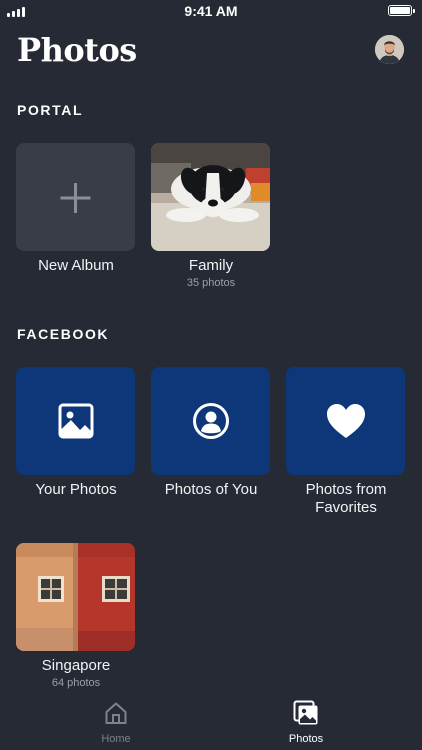 This screenshot has width=422, height=750. I want to click on image-icon, so click(75, 421).